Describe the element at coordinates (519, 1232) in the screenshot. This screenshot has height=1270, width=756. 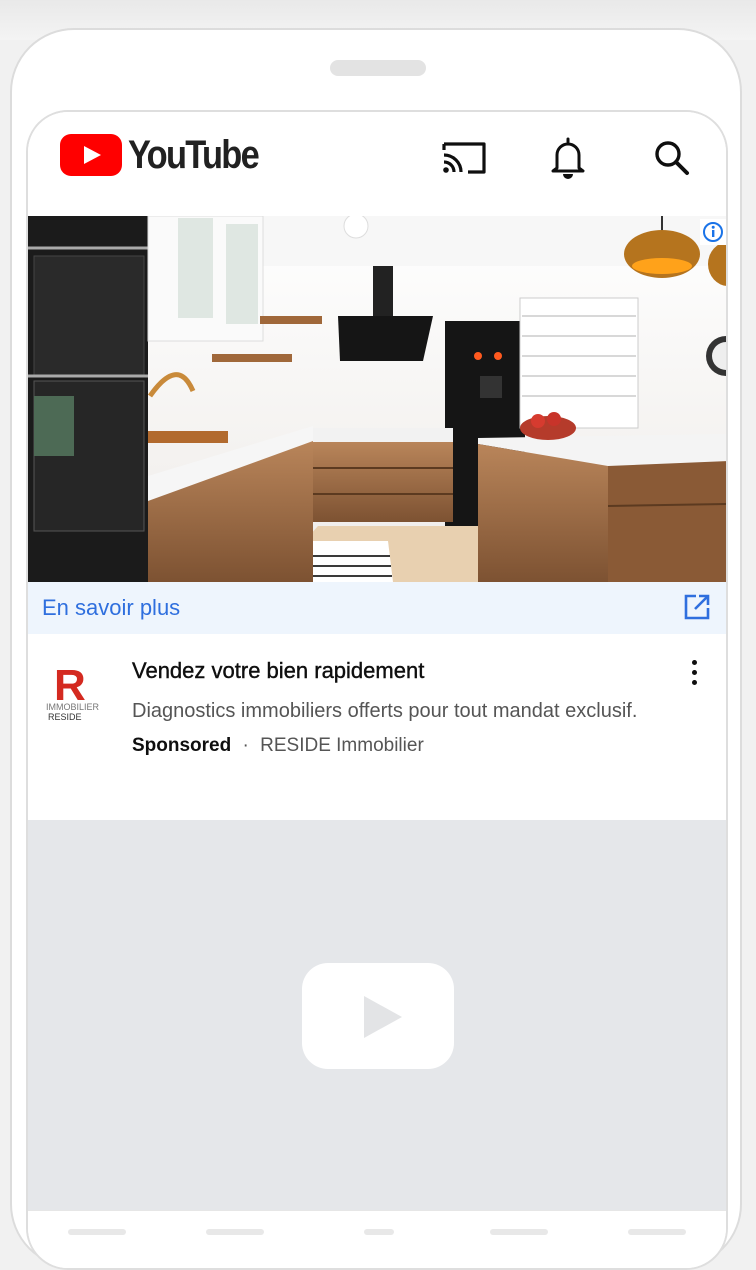
I see `nav-item-subscriptions` at that location.